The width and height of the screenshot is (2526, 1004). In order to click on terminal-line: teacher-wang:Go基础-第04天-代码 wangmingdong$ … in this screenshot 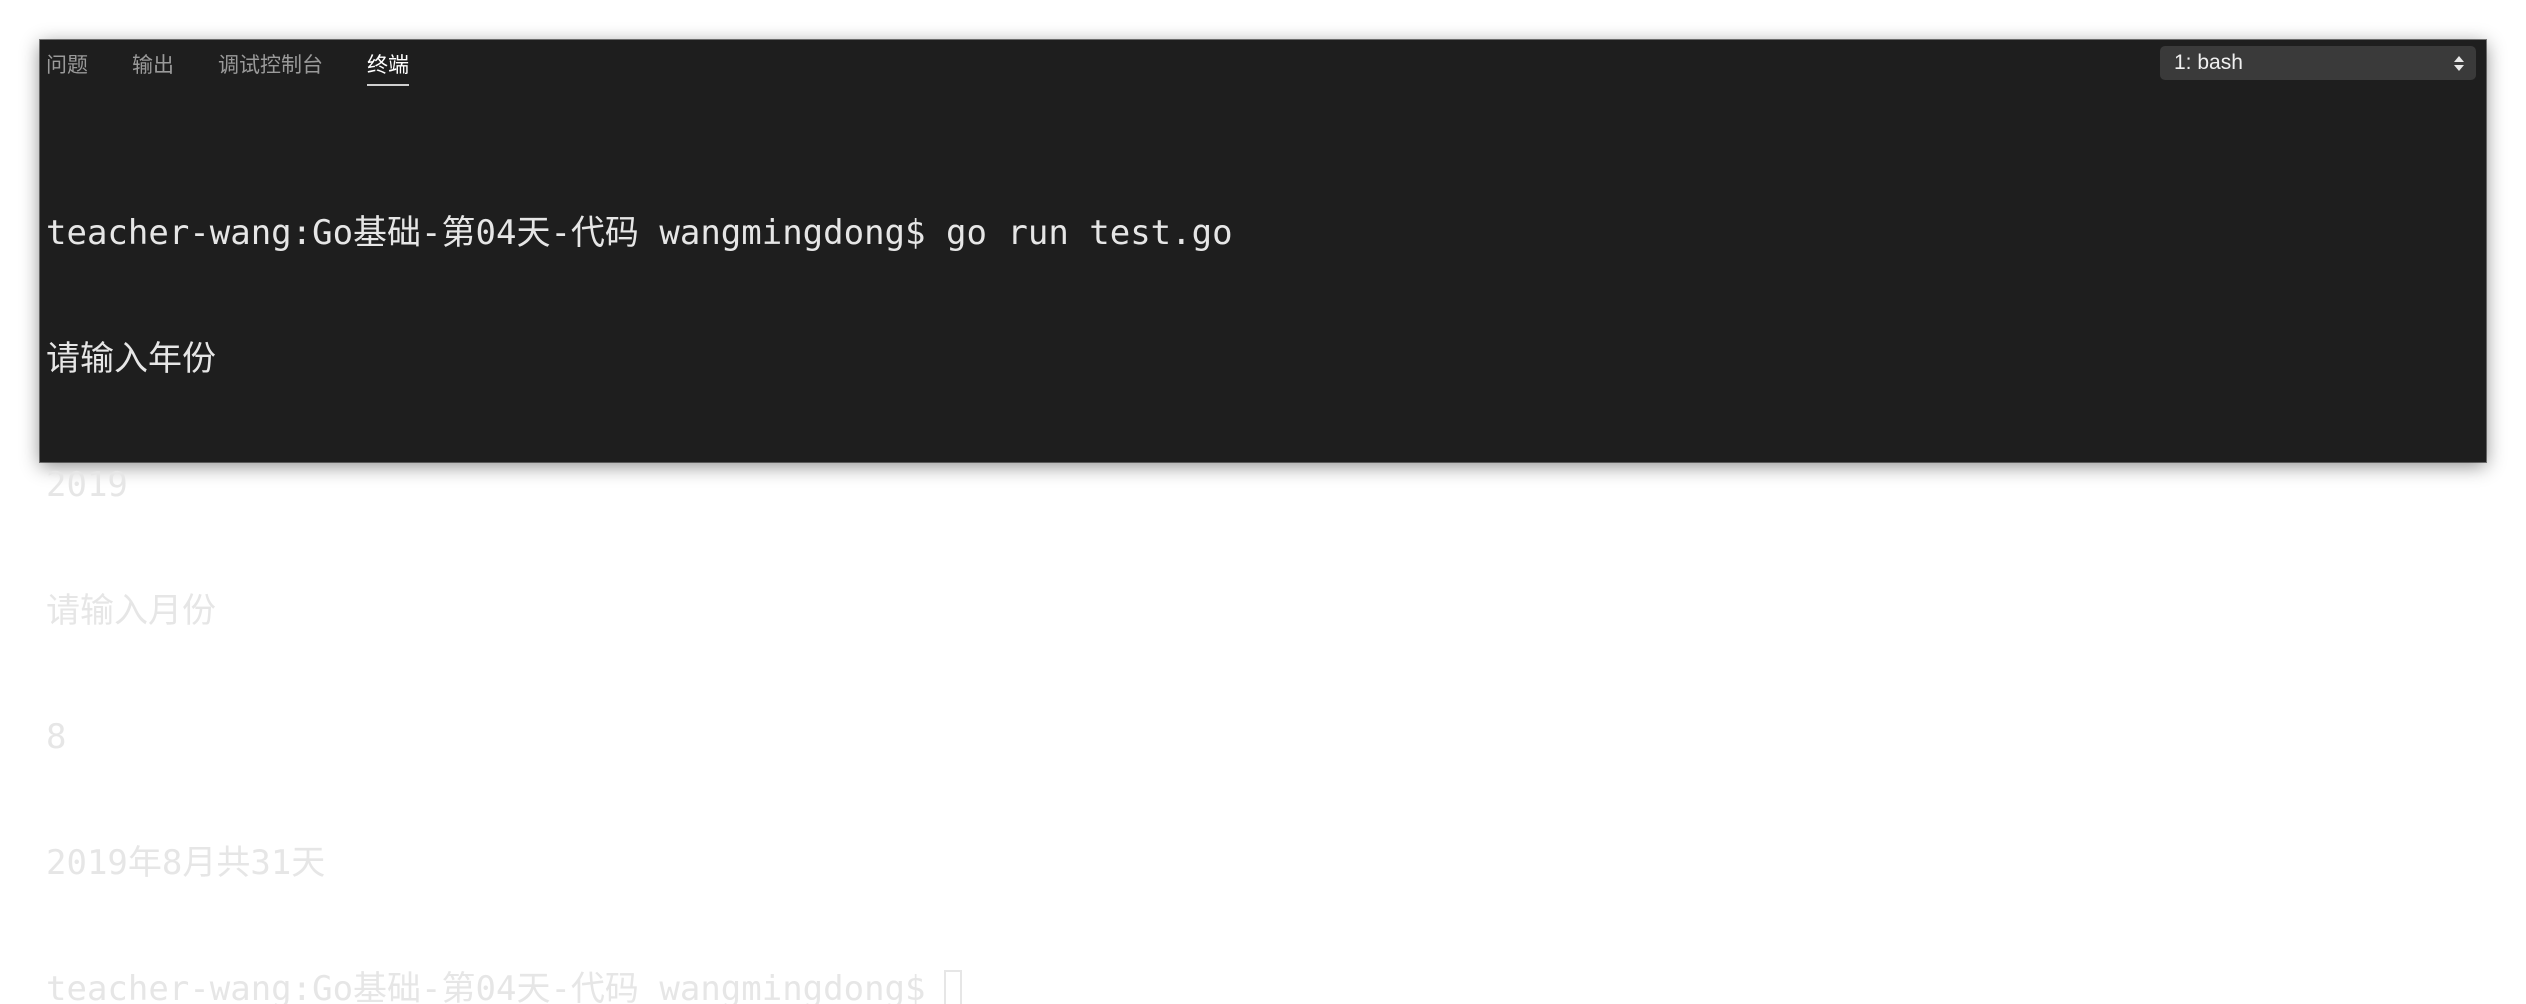, I will do `click(639, 233)`.